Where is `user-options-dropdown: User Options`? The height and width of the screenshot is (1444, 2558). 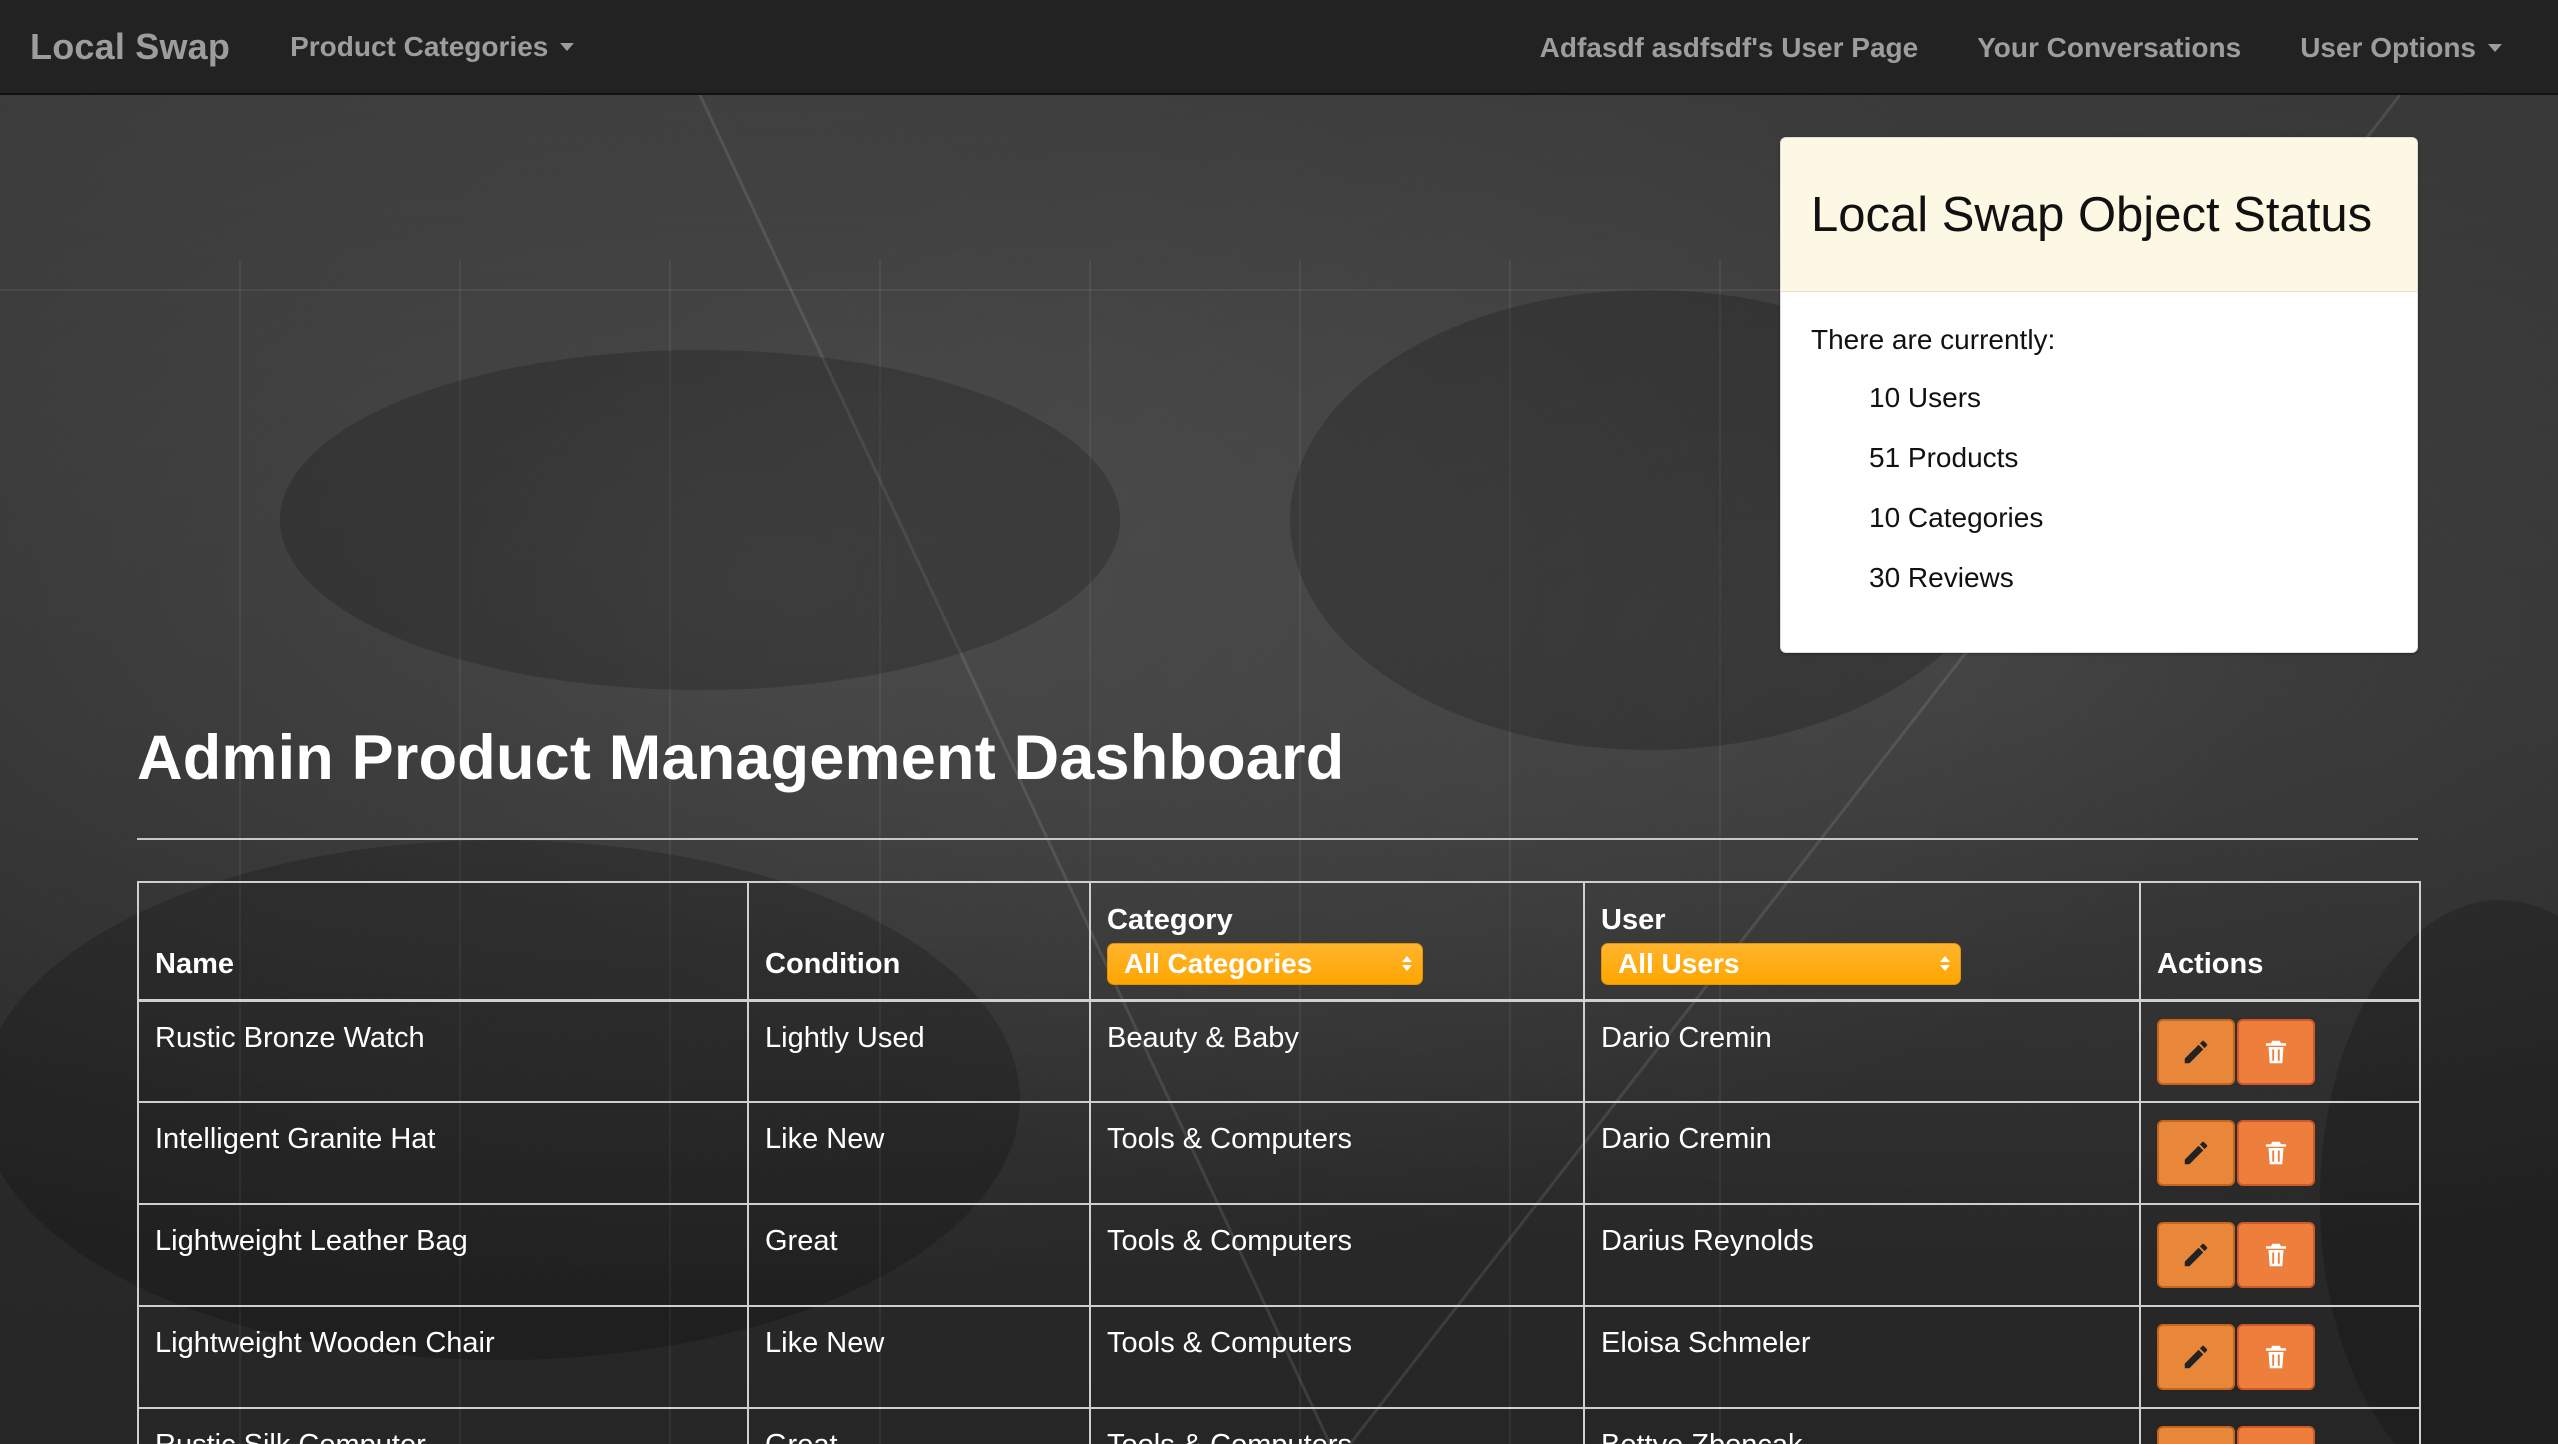
user-options-dropdown: User Options is located at coordinates (2401, 48).